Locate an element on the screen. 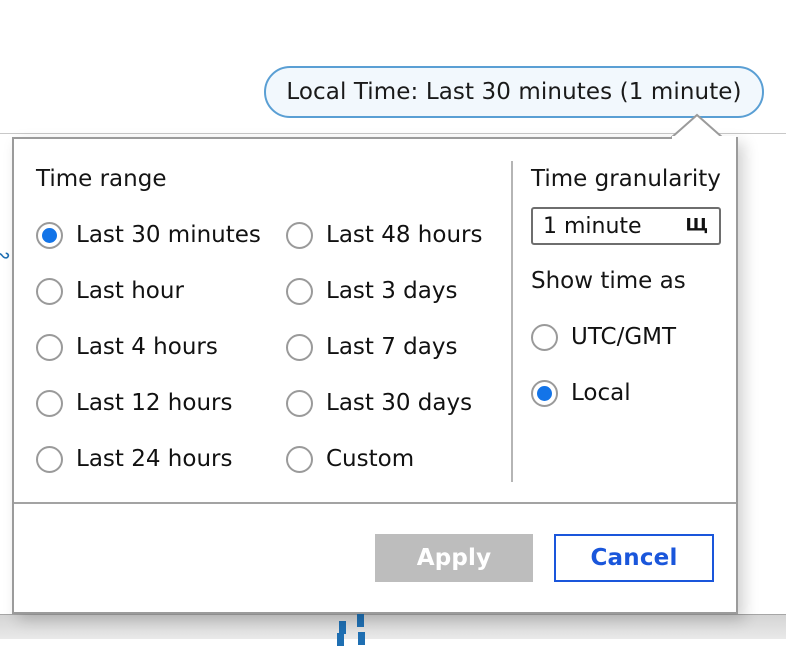 This screenshot has height=646, width=786. time-range-title: Time range is located at coordinates (101, 179).